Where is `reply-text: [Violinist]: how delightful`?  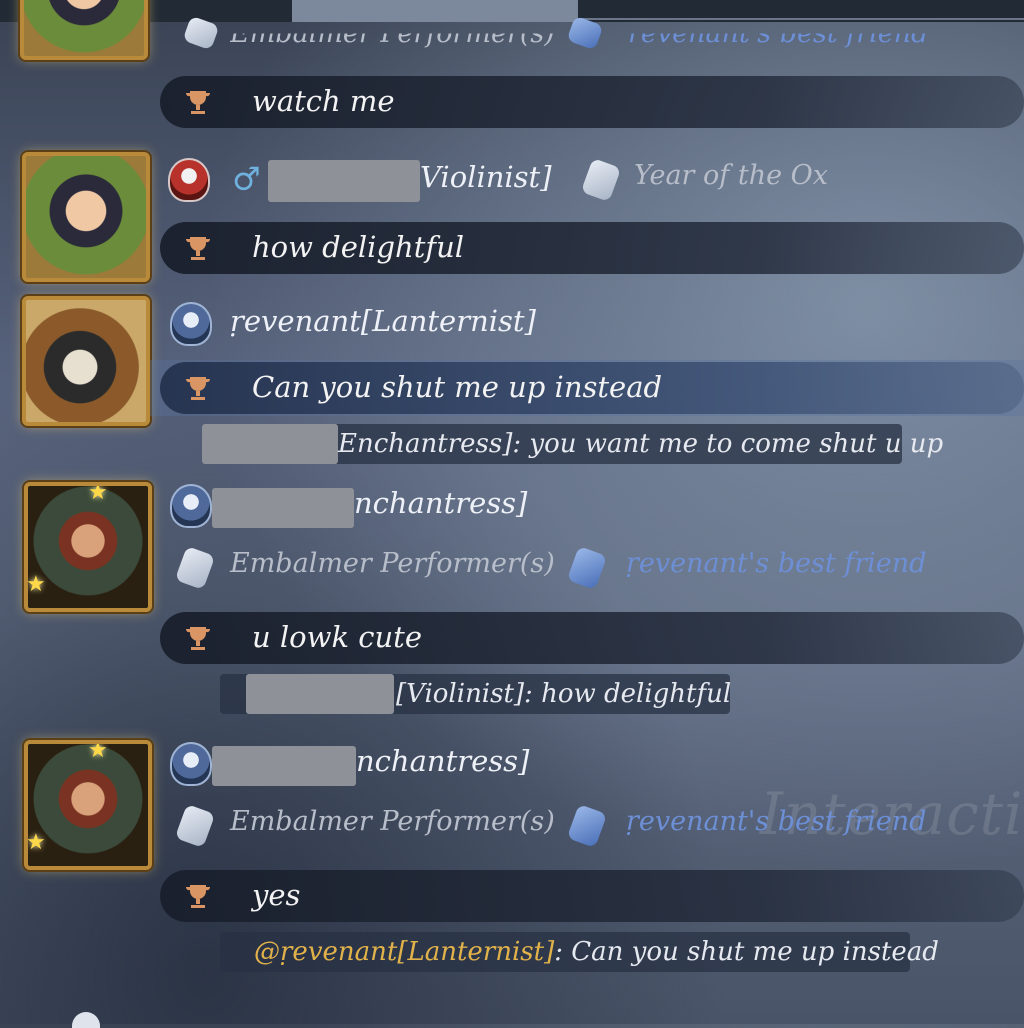
reply-text: [Violinist]: how delightful is located at coordinates (564, 694).